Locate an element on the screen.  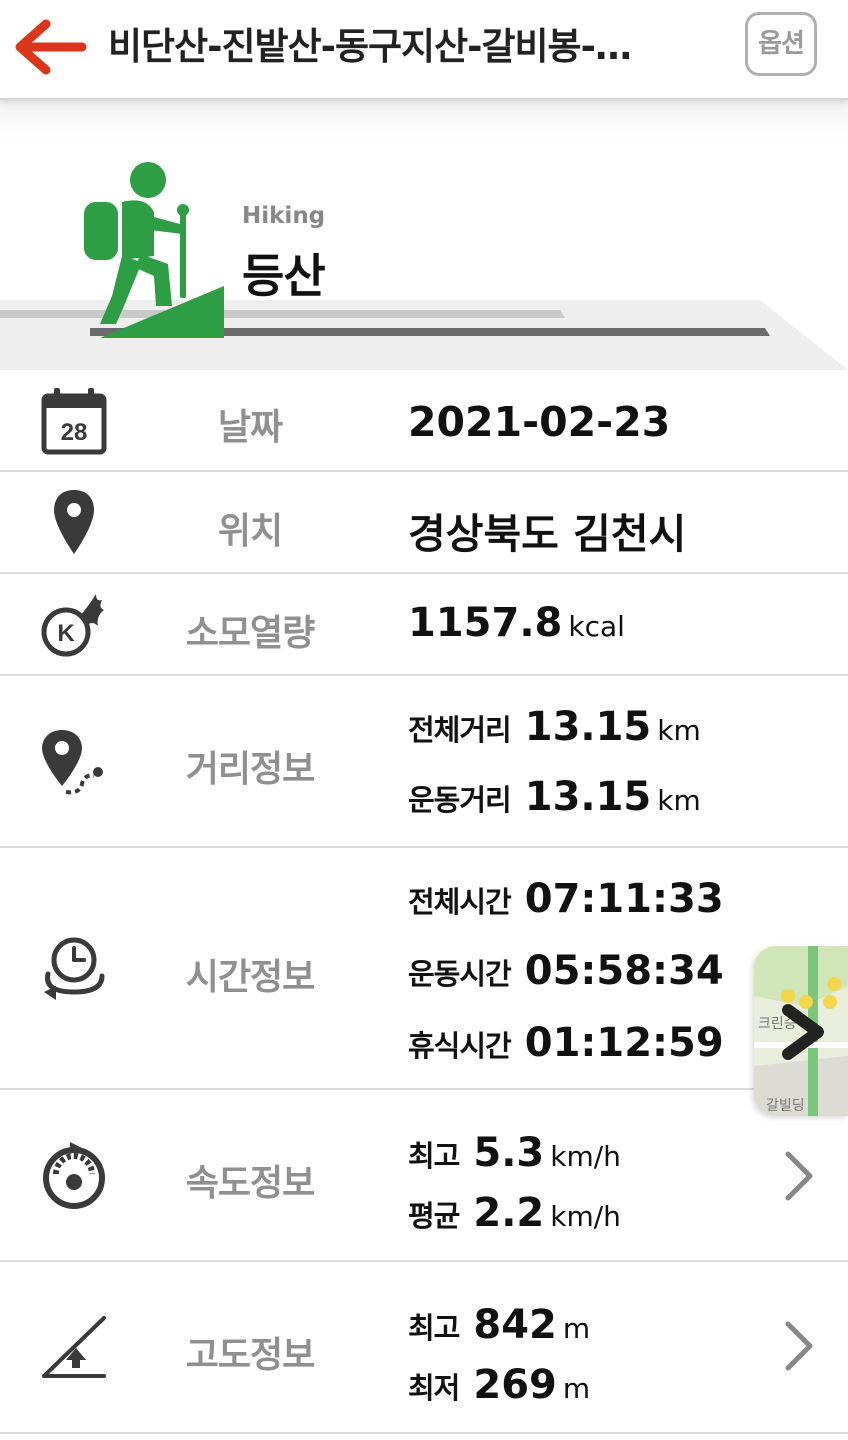
date-label: 날짜 is located at coordinates (250, 427).